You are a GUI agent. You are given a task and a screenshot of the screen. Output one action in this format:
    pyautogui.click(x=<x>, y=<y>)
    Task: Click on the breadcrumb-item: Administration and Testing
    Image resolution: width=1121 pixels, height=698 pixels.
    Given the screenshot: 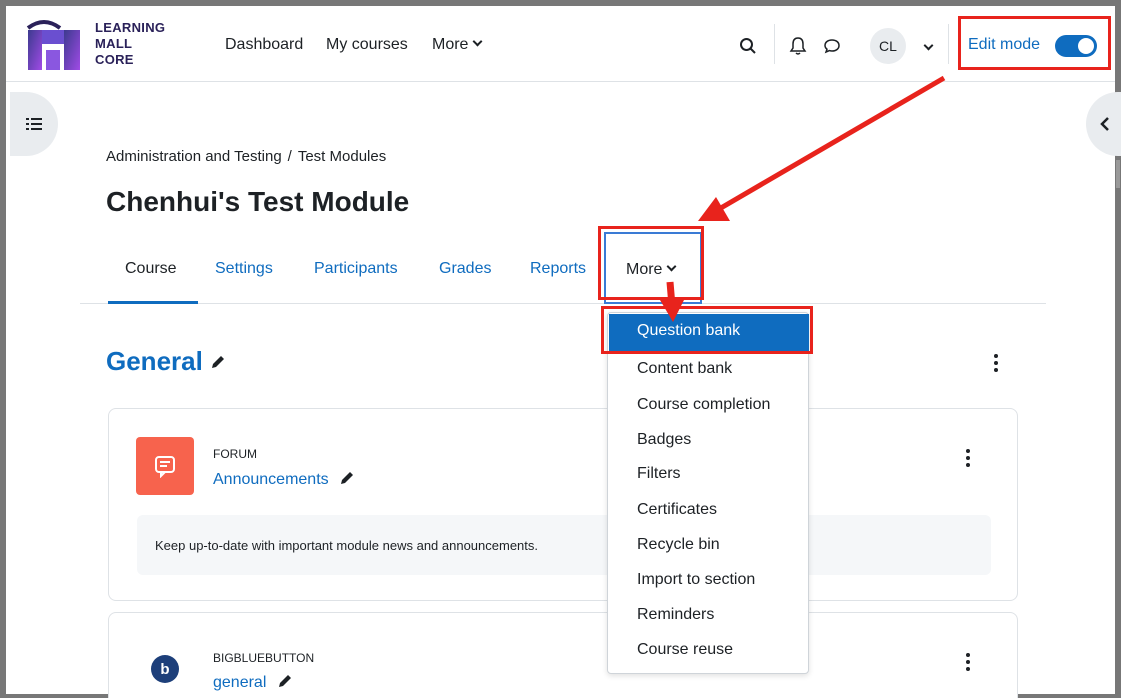 What is the action you would take?
    pyautogui.click(x=194, y=156)
    